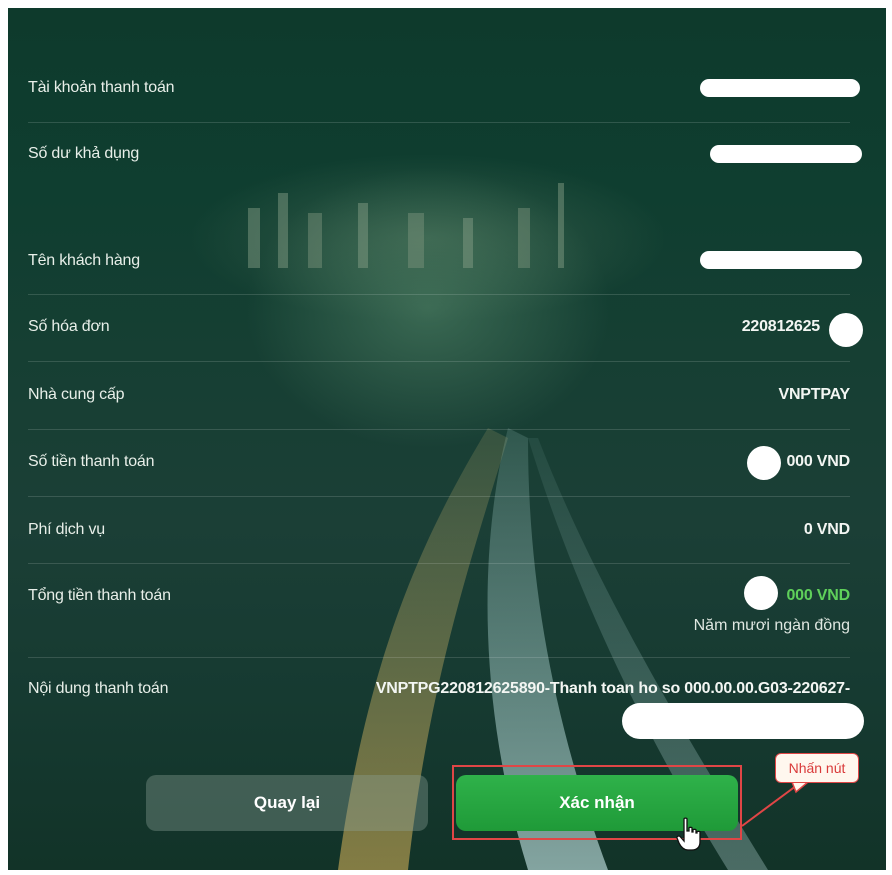 This screenshot has height=875, width=892. I want to click on redacted-balance-mask, so click(786, 154).